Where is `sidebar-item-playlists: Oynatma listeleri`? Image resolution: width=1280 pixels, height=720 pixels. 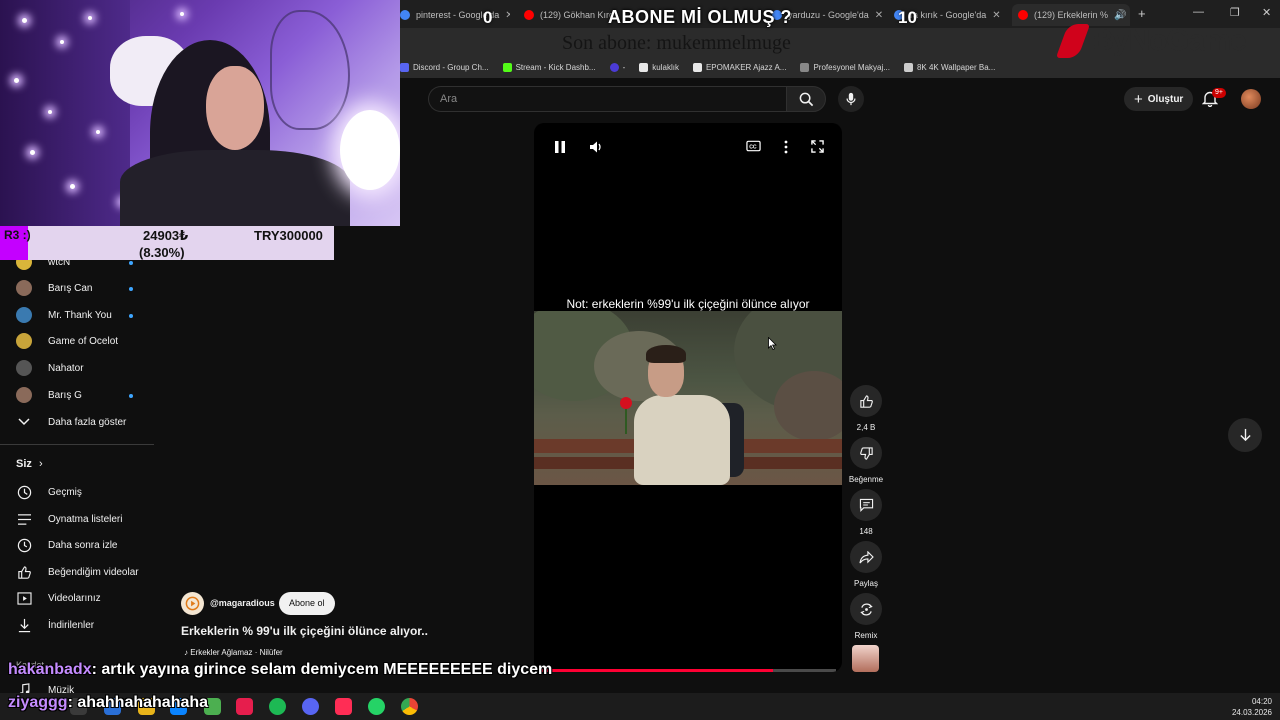 sidebar-item-playlists: Oynatma listeleri is located at coordinates (69, 519).